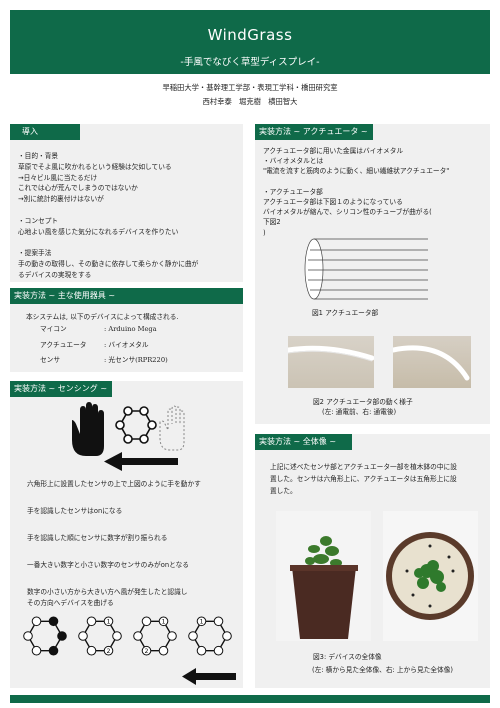 The width and height of the screenshot is (500, 708). What do you see at coordinates (366, 269) in the screenshot?
I see `actuator-diagram` at bounding box center [366, 269].